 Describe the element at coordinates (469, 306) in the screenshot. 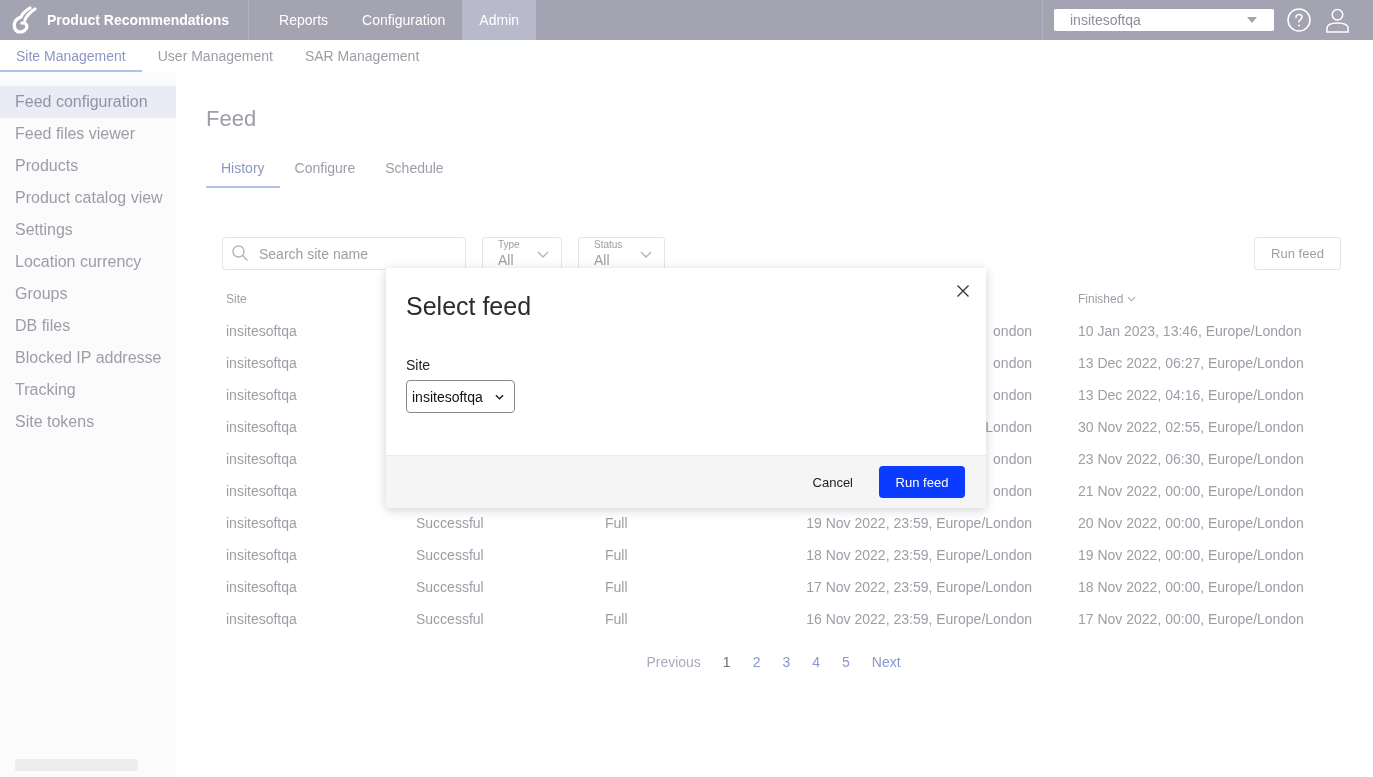

I see `dialog-title: Select feed` at that location.